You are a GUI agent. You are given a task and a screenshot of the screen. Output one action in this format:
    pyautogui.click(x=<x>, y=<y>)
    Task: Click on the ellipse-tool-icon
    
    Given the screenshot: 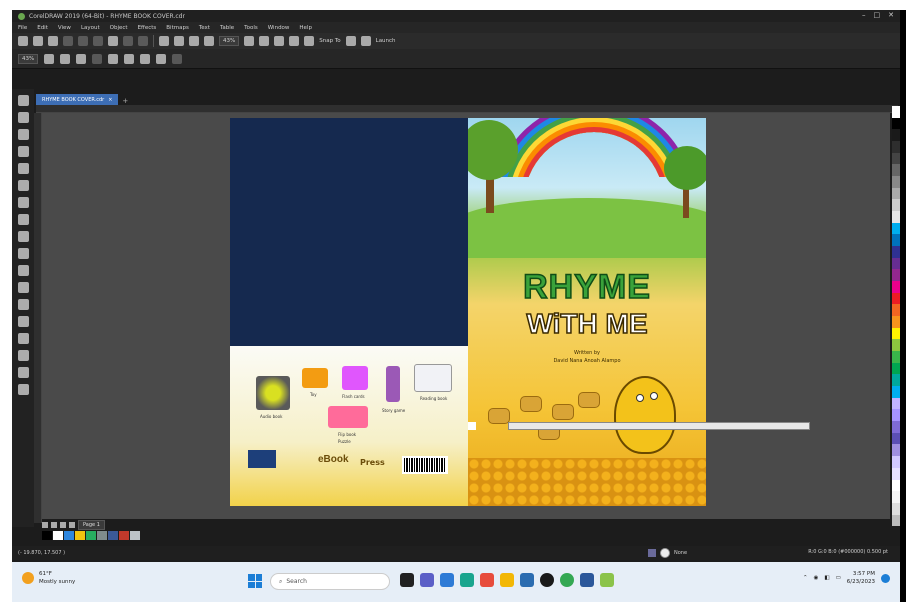 What is the action you would take?
    pyautogui.click(x=23, y=219)
    